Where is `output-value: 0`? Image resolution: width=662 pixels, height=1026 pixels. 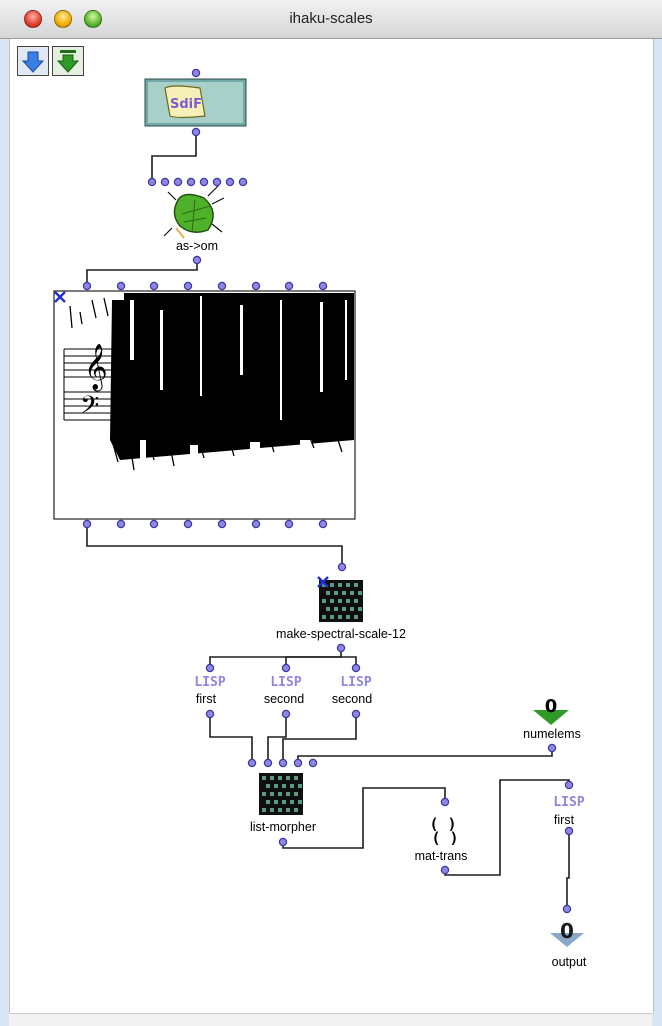
output-value: 0 is located at coordinates (567, 931).